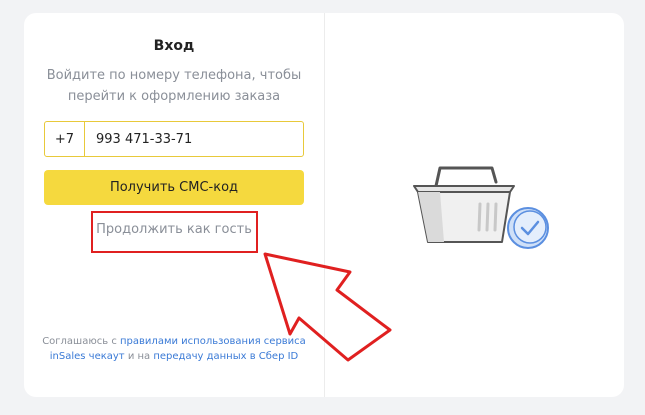  I want to click on phone-input, so click(194, 139).